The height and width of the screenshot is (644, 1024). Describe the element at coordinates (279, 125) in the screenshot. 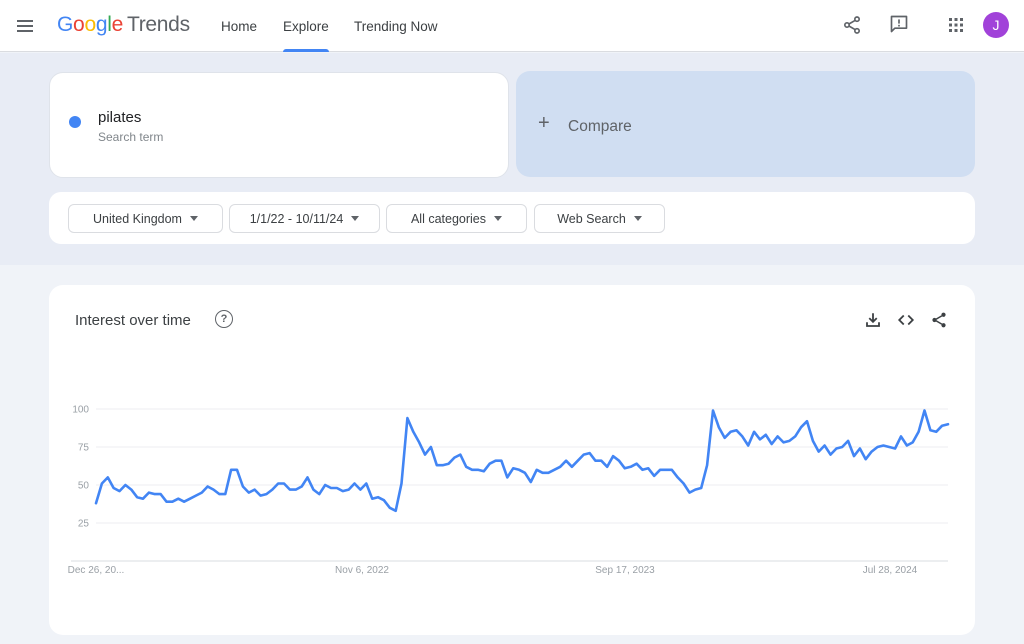

I see `search-term-card: pilates Search term` at that location.